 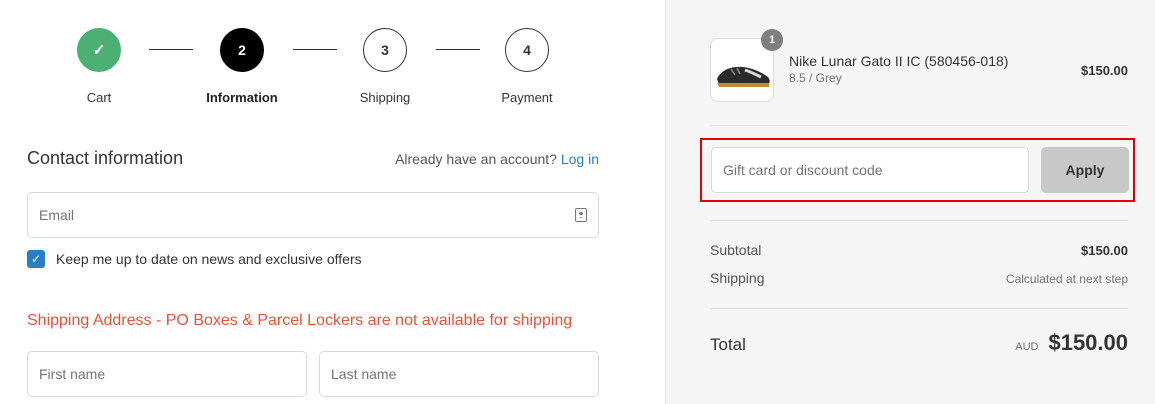 What do you see at coordinates (36, 259) in the screenshot?
I see `newsletter-checkbox: ✓` at bounding box center [36, 259].